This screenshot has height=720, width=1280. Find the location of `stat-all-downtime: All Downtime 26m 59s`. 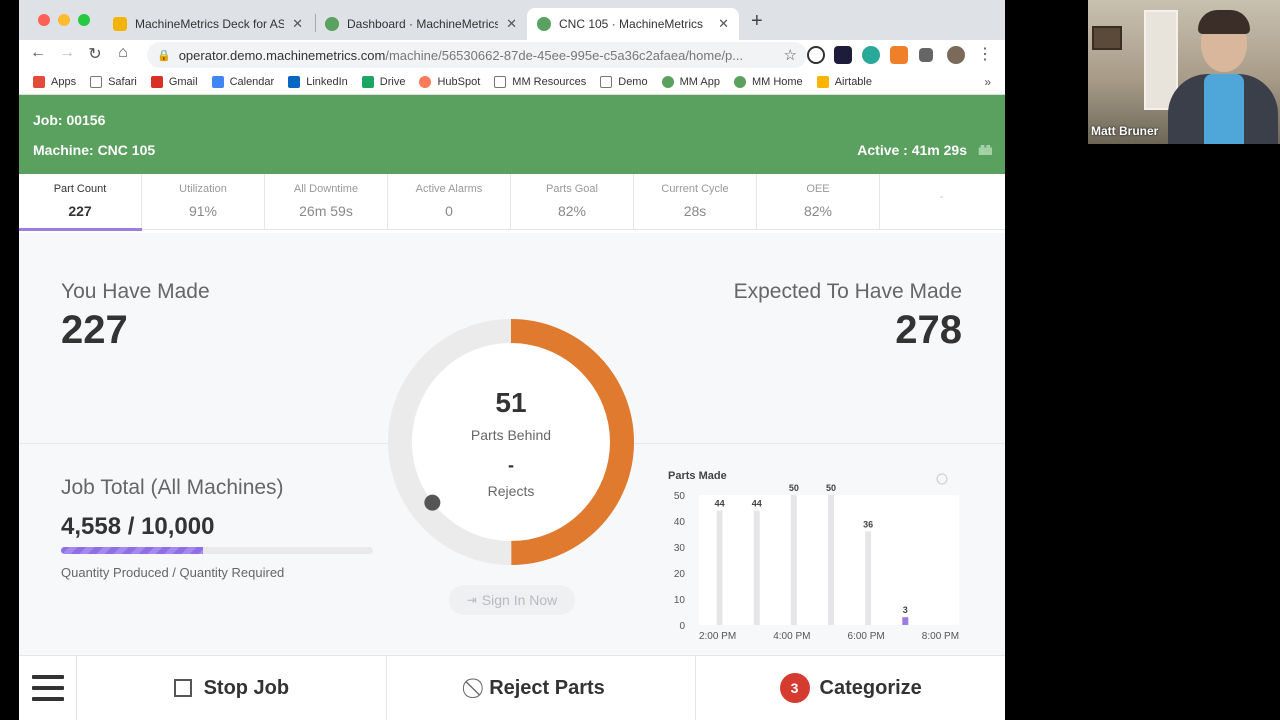

stat-all-downtime: All Downtime 26m 59s is located at coordinates (326, 201).